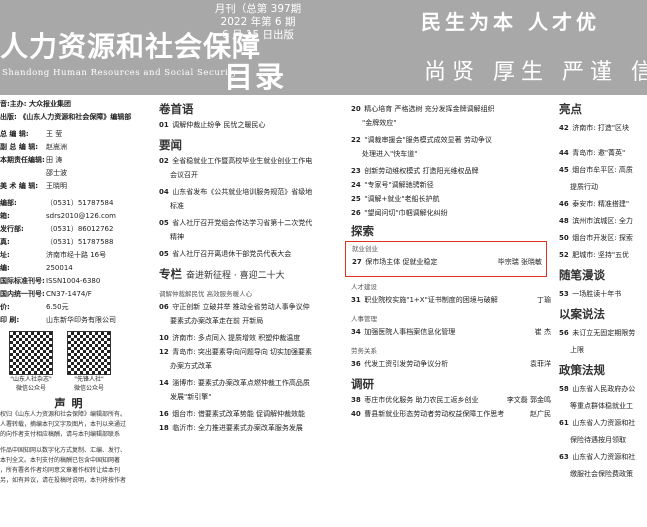 The height and width of the screenshot is (527, 647). Describe the element at coordinates (406, 364) in the screenshot. I see `entry-title: 代发工资引发劳动争议分析` at that location.